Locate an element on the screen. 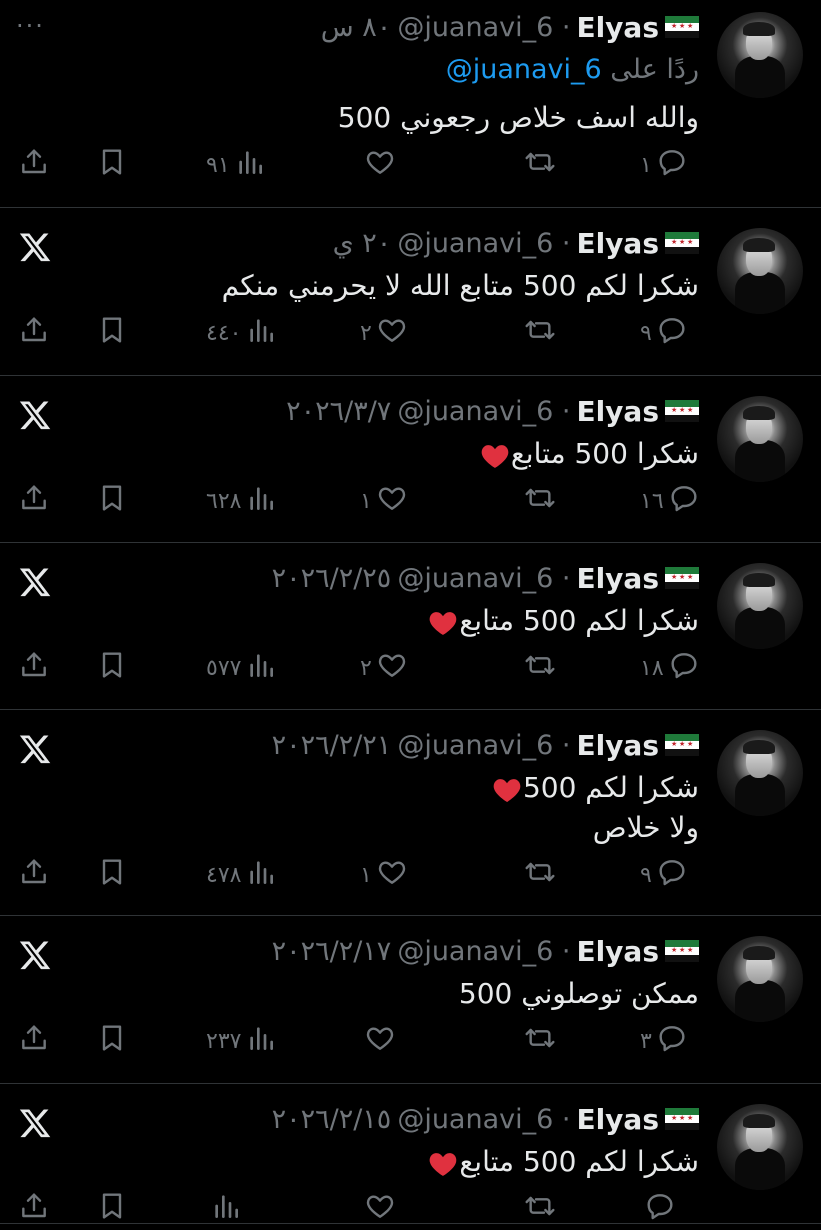 The height and width of the screenshot is (1230, 821). views-count: ٤٧٨ is located at coordinates (224, 875).